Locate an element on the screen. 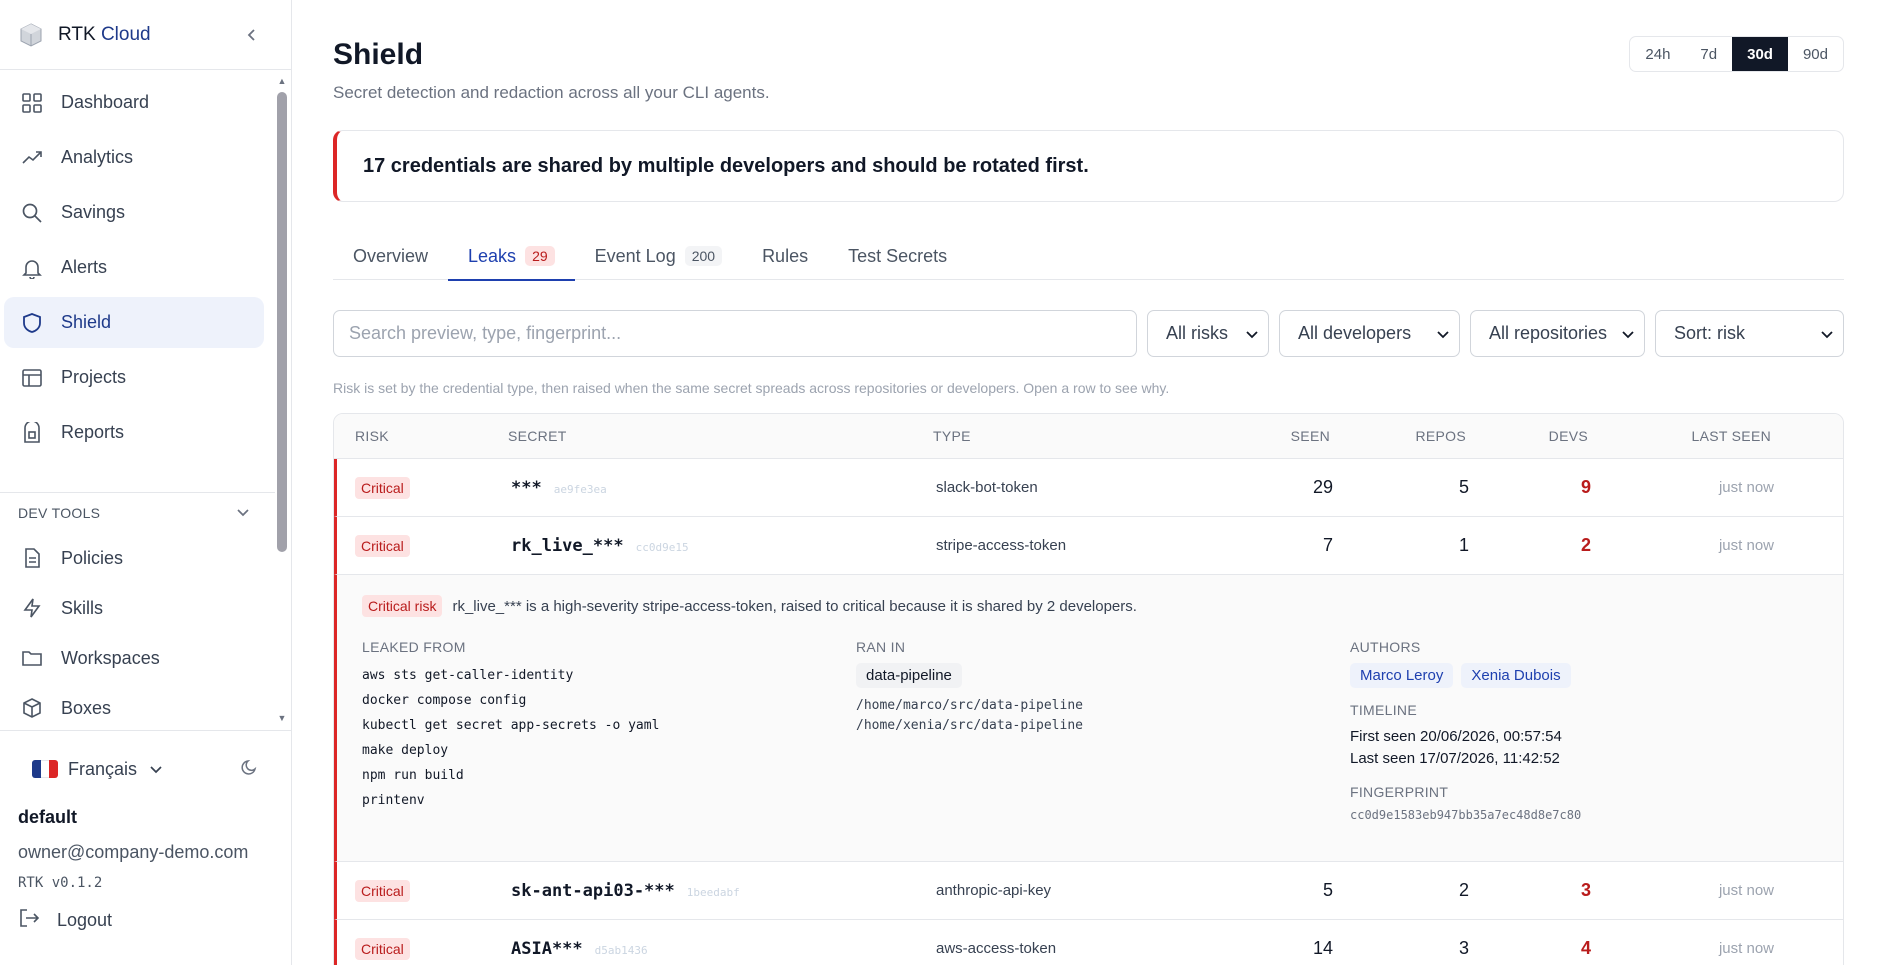  scroll-up-arrow-icon: ▲ is located at coordinates (282, 81).